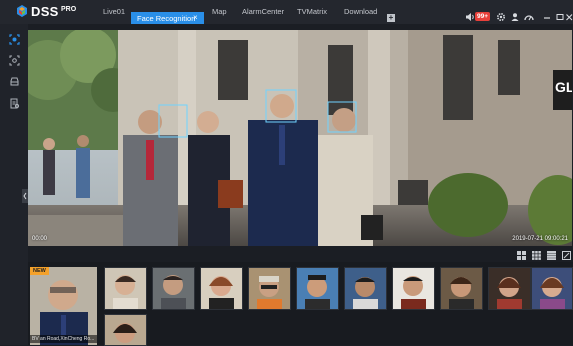 The image size is (573, 346). Describe the element at coordinates (391, 18) in the screenshot. I see `add-tab-button: +` at that location.